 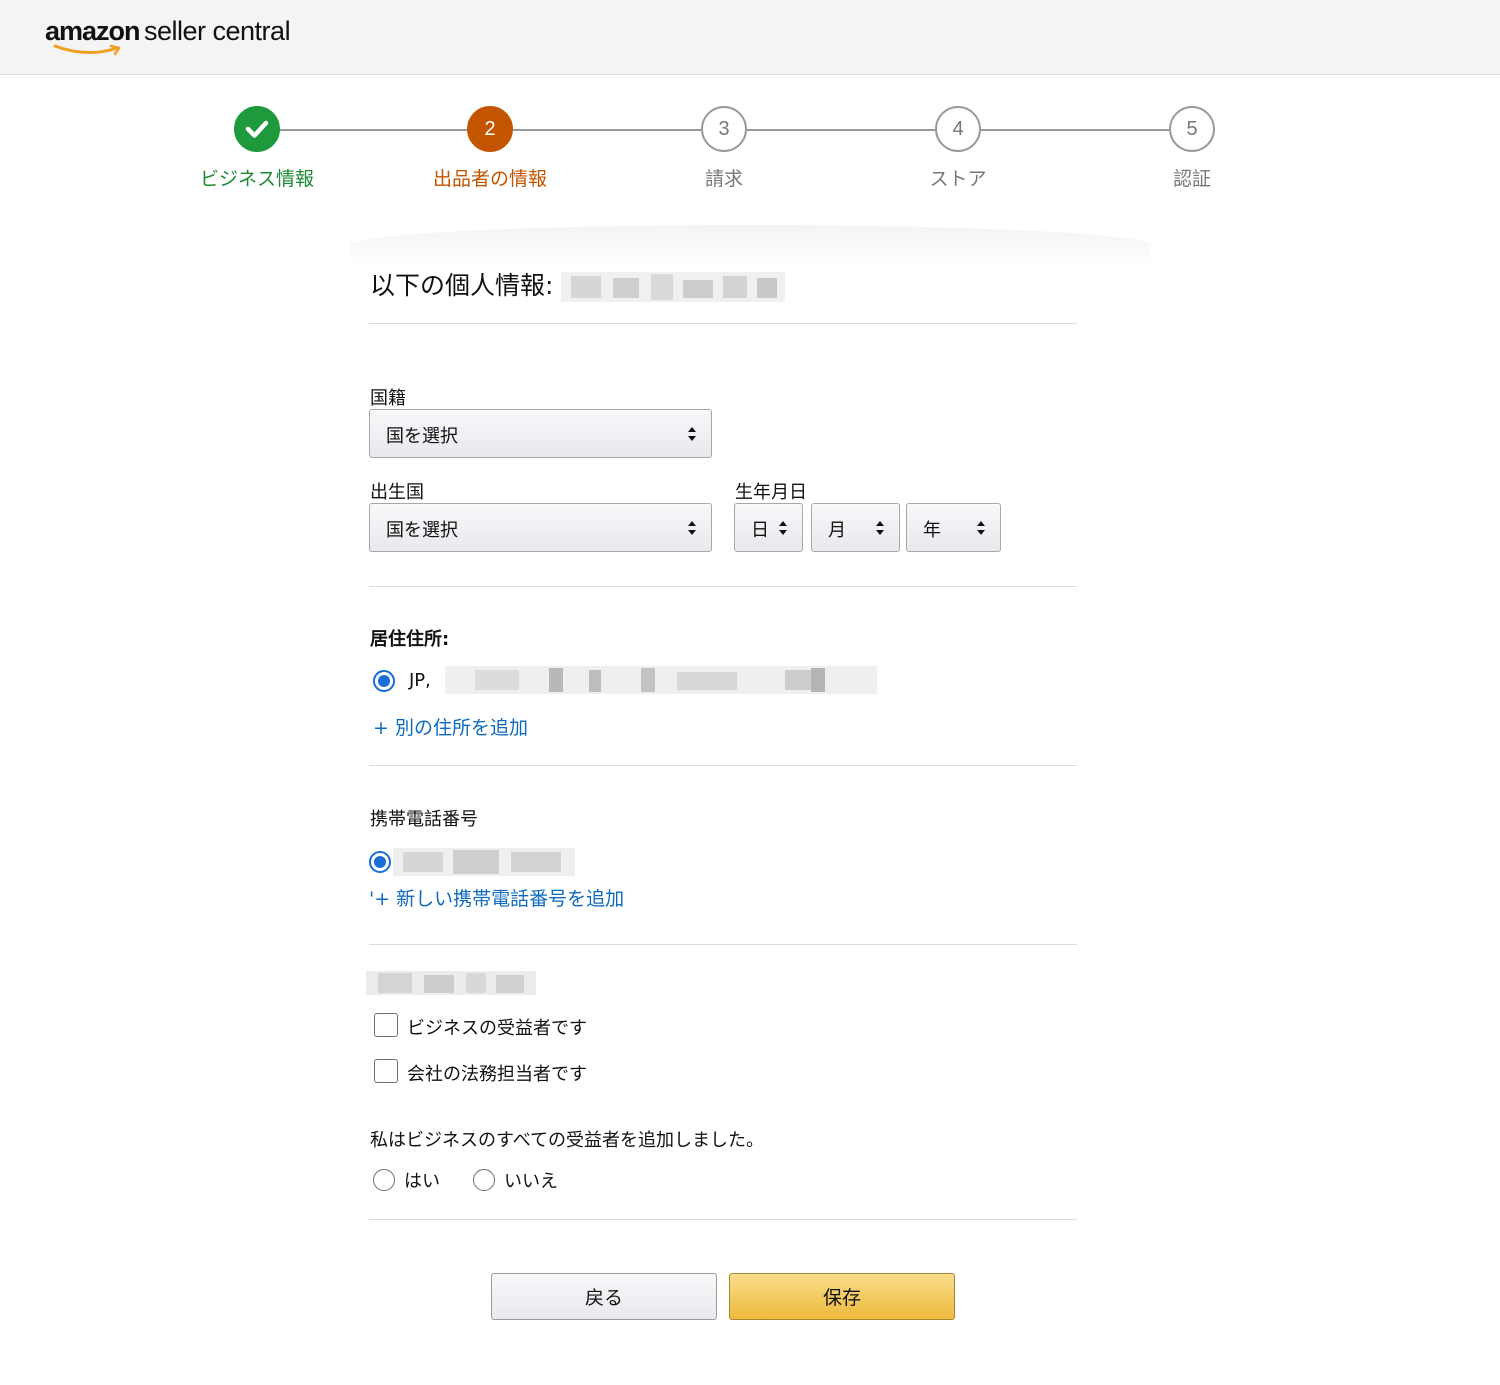 What do you see at coordinates (93, 31) in the screenshot?
I see `logo-amazon-text: amazon` at bounding box center [93, 31].